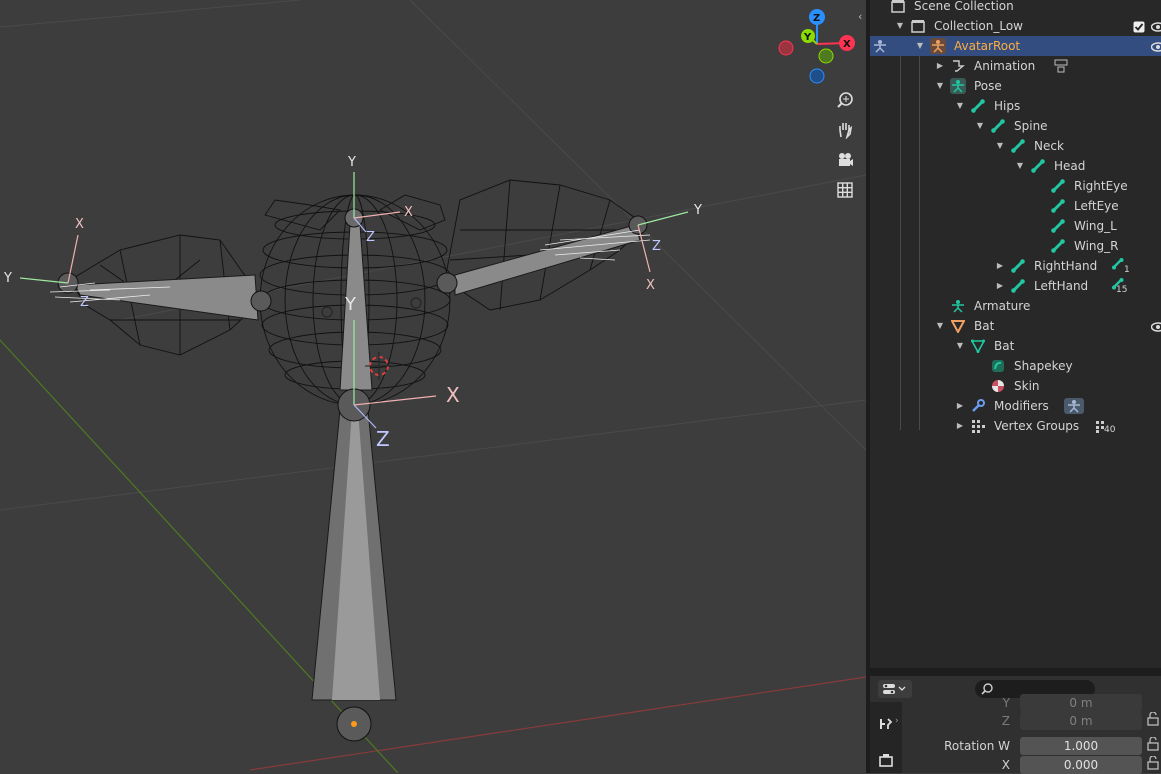 The width and height of the screenshot is (1161, 774). What do you see at coordinates (1096, 206) in the screenshot?
I see `outliner-label: LeftEye` at bounding box center [1096, 206].